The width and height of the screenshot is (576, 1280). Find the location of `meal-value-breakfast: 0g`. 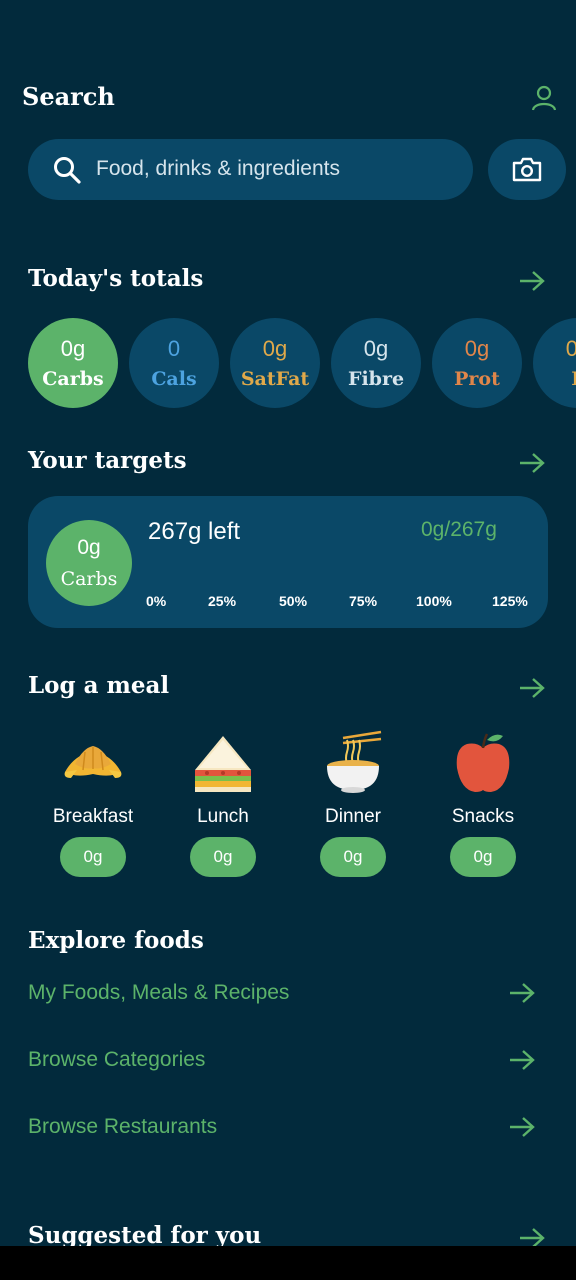

meal-value-breakfast: 0g is located at coordinates (93, 857).